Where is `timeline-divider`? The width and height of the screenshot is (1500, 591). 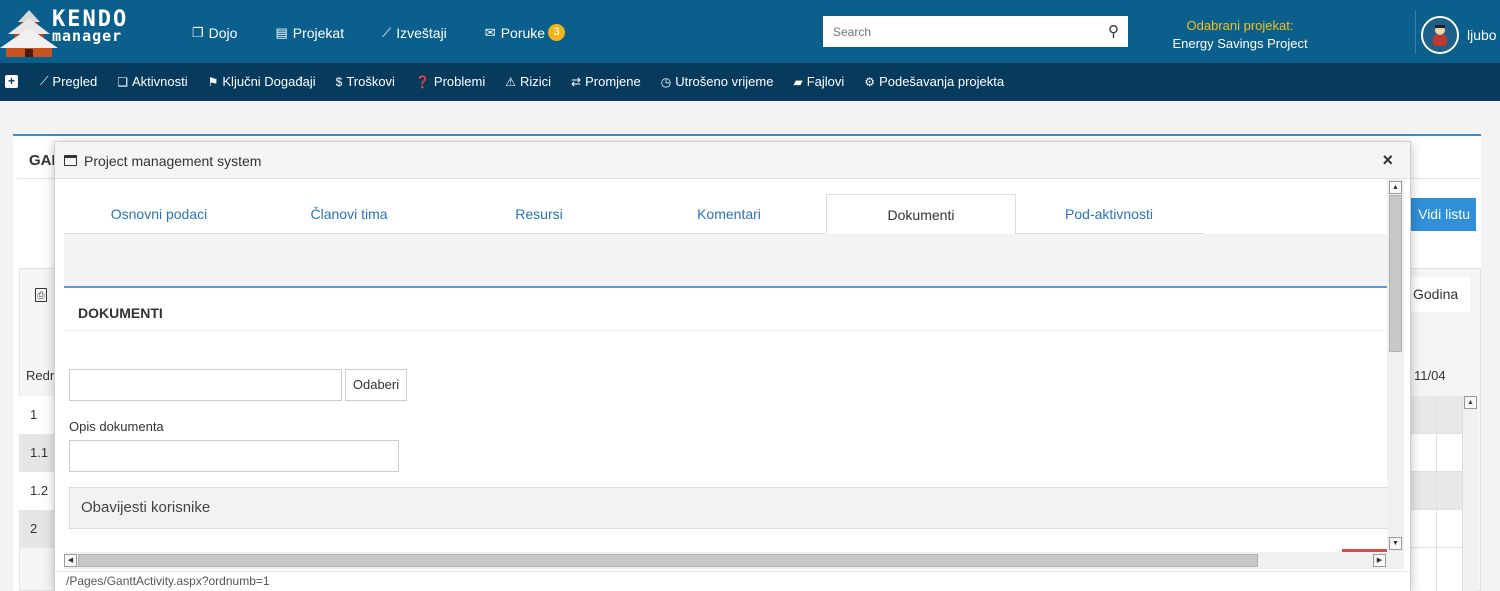 timeline-divider is located at coordinates (1436, 493).